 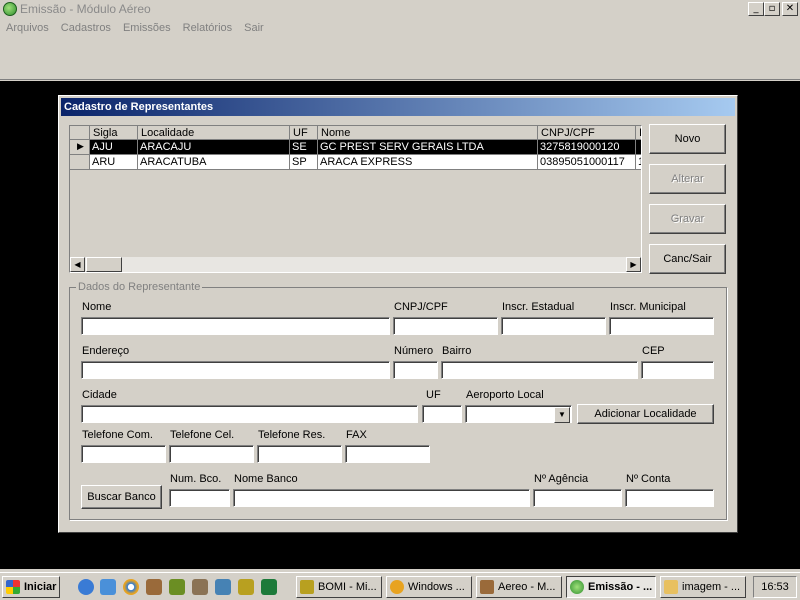 I want to click on window-title: Emissão - Módulo Aéreo, so click(x=85, y=9).